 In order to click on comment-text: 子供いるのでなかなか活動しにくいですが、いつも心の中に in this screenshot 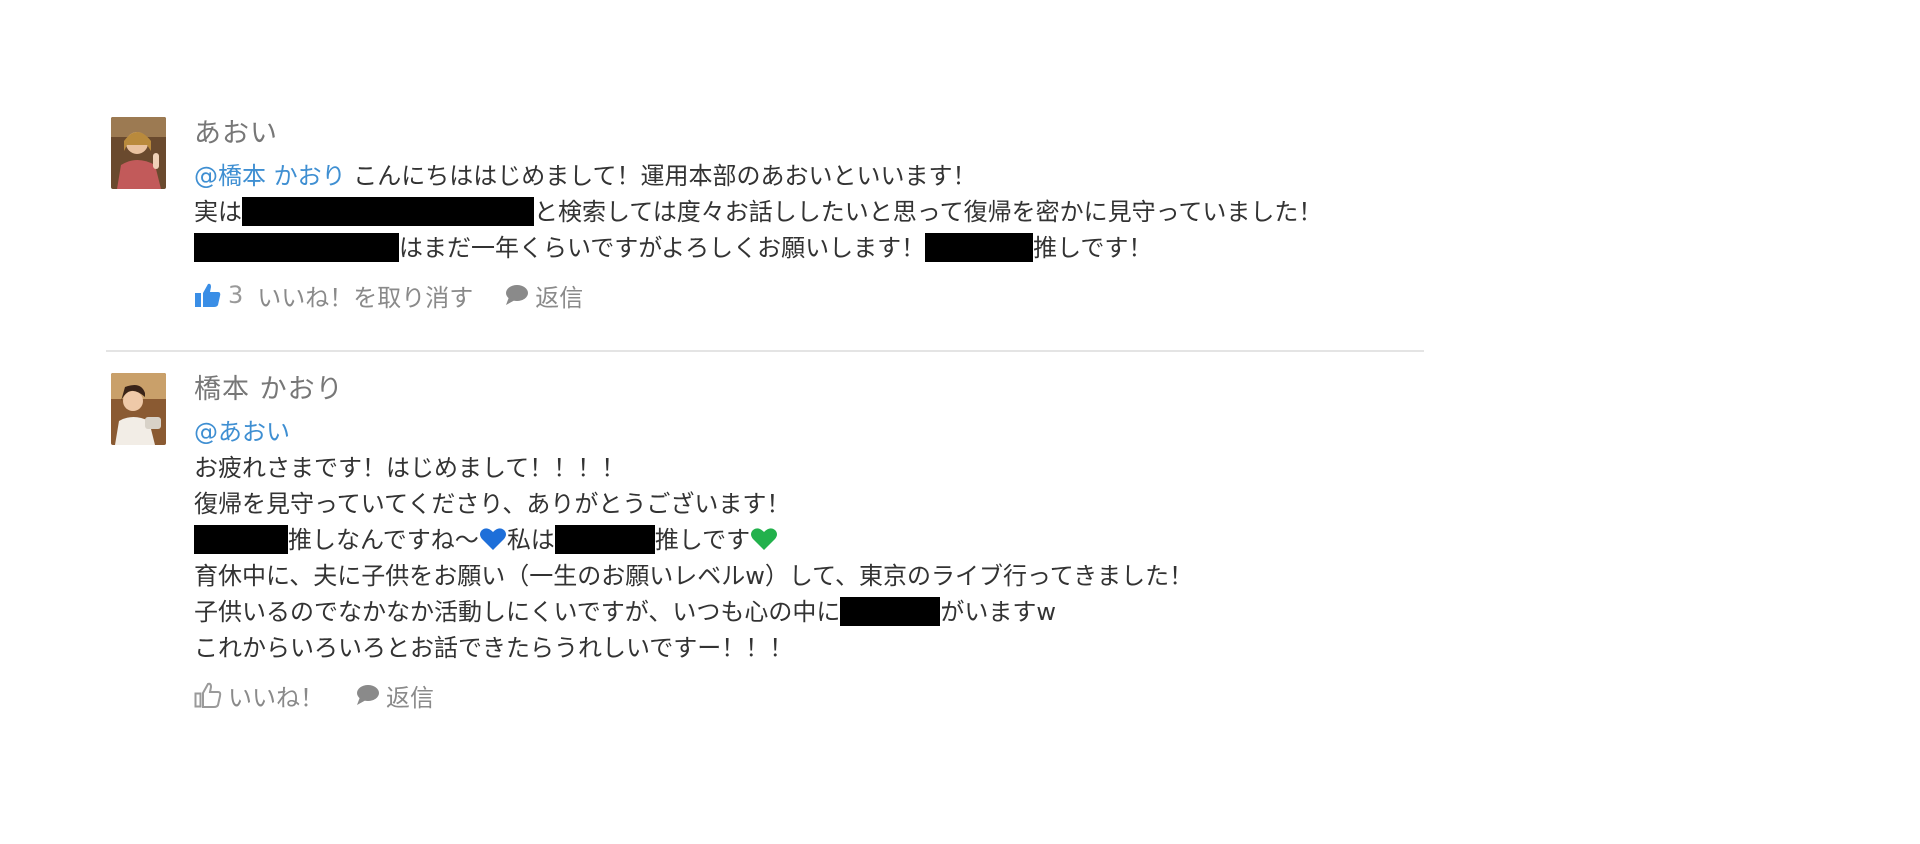, I will do `click(517, 612)`.